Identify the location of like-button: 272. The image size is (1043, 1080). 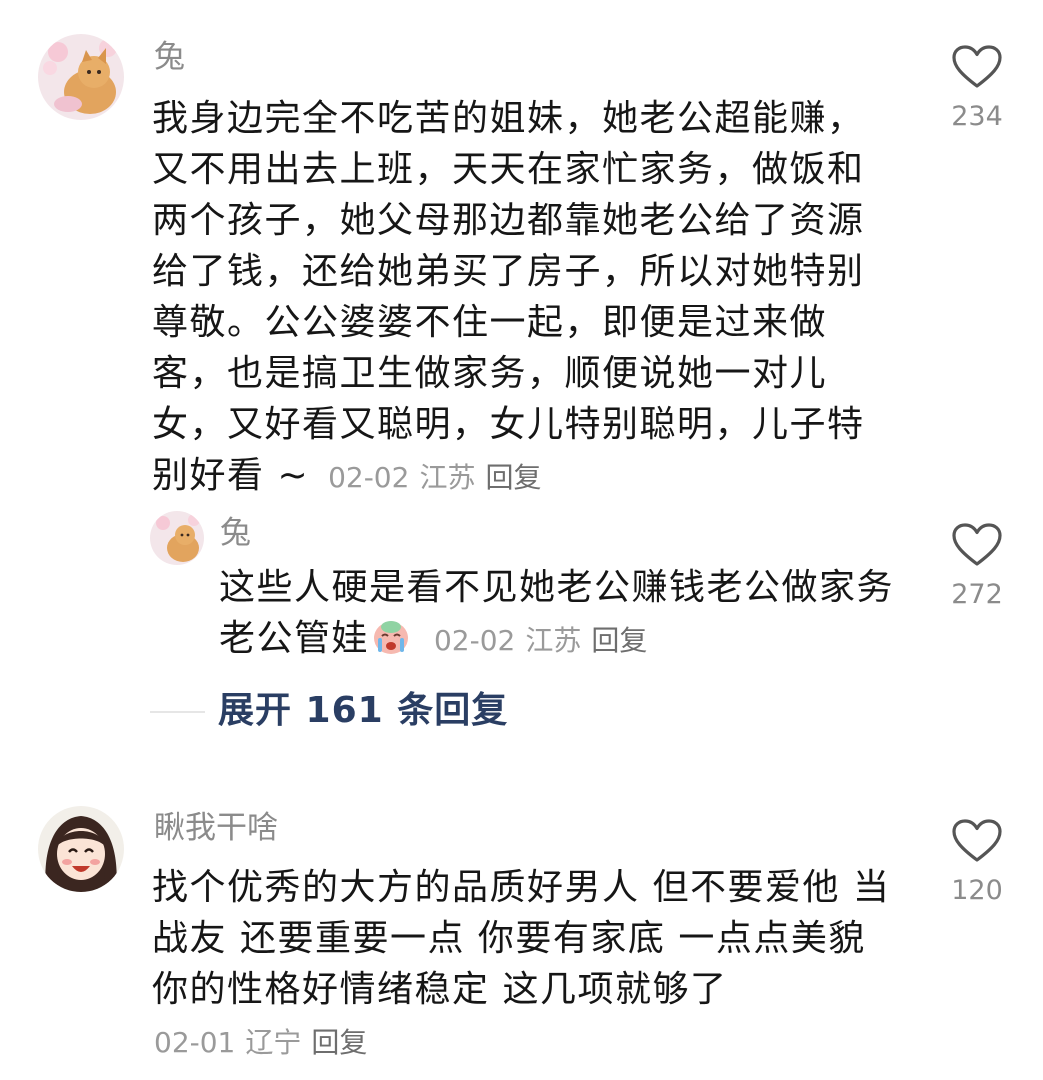
(977, 567).